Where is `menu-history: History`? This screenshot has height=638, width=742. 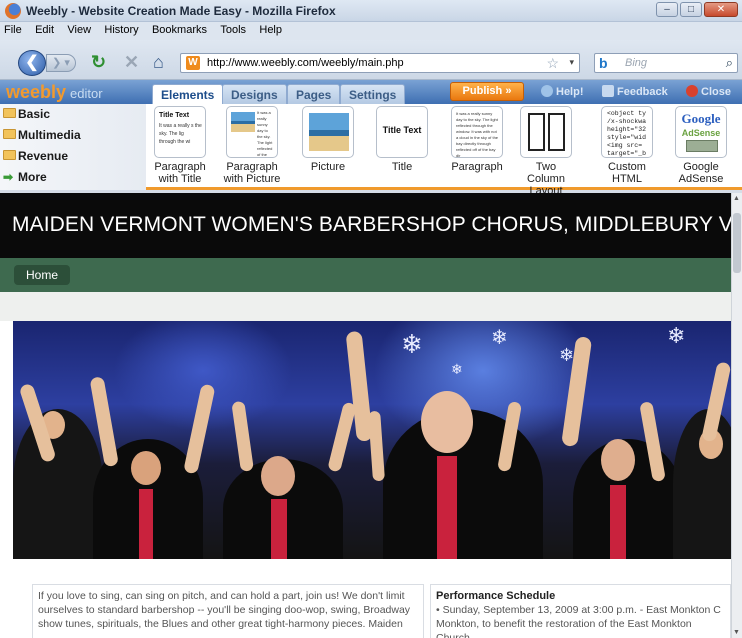
menu-history: History is located at coordinates (121, 29).